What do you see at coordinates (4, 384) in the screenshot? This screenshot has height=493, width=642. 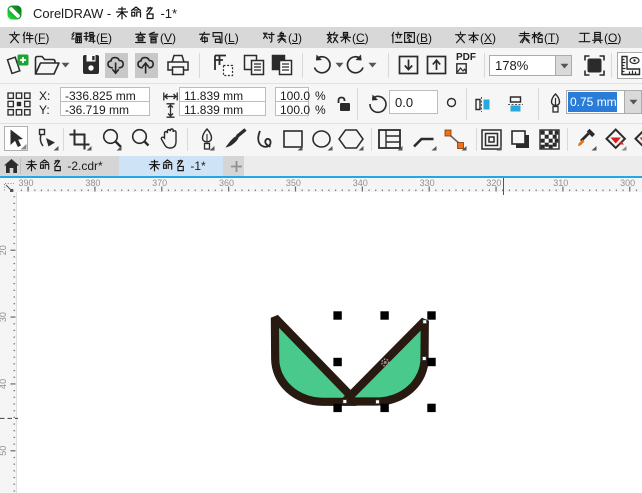 I see `svg-text: 40` at bounding box center [4, 384].